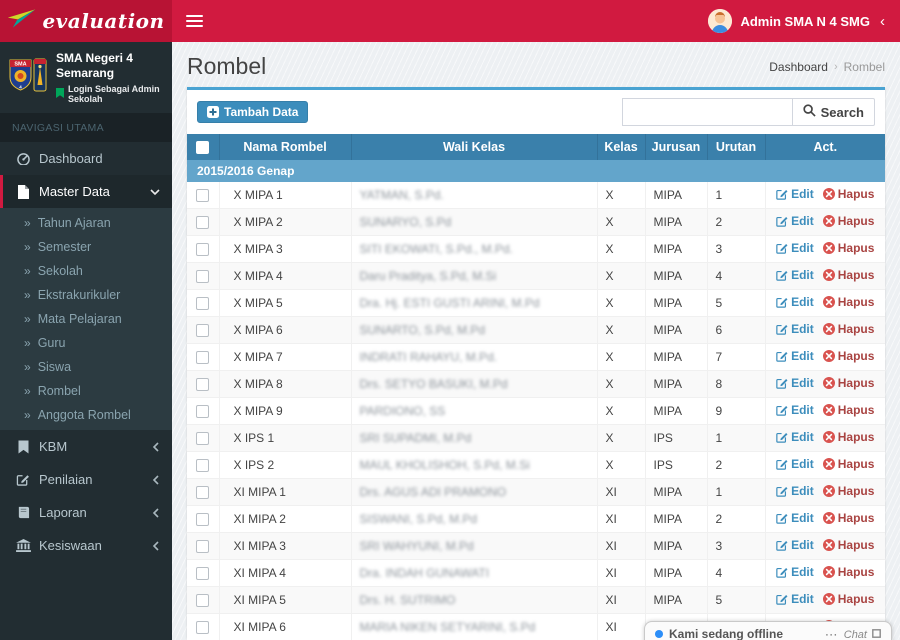 This screenshot has width=900, height=640. I want to click on file-icon, so click(23, 191).